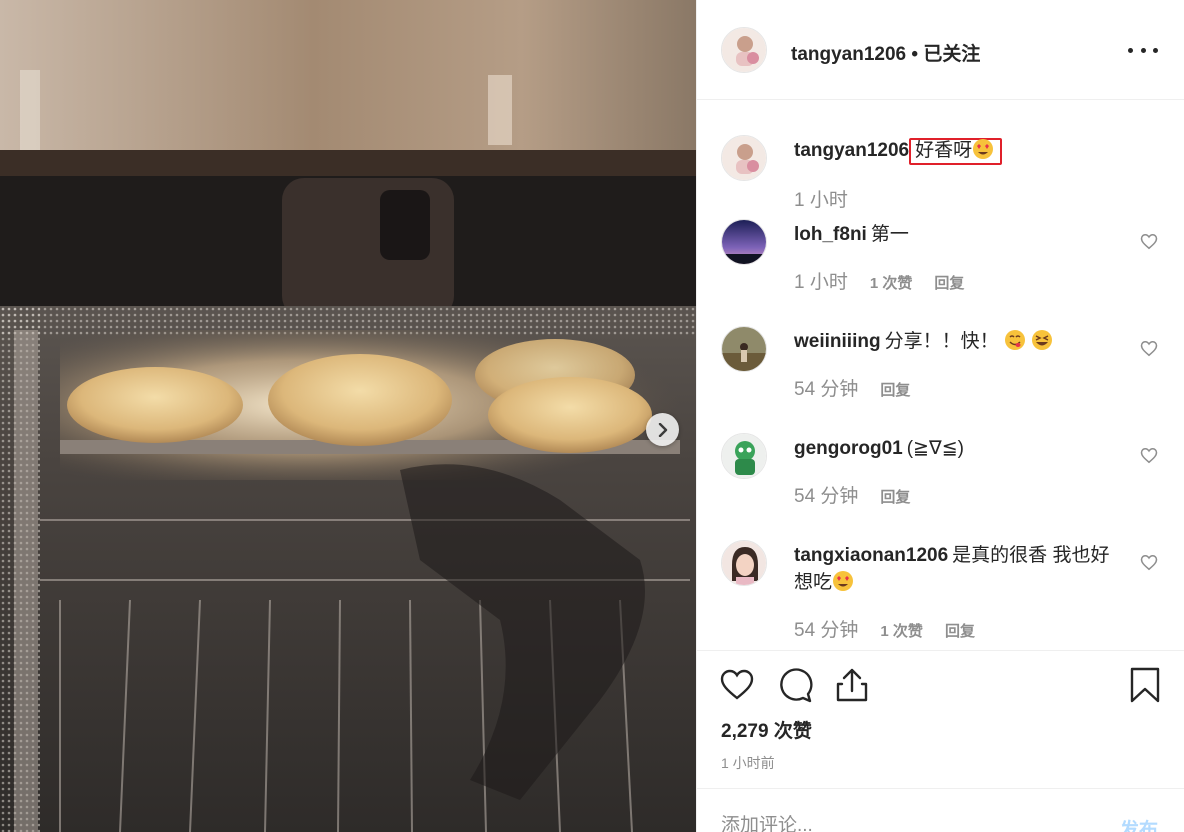 Image resolution: width=1184 pixels, height=832 pixels. I want to click on comment-text: weiiniiing 分享！！快！, so click(954, 341).